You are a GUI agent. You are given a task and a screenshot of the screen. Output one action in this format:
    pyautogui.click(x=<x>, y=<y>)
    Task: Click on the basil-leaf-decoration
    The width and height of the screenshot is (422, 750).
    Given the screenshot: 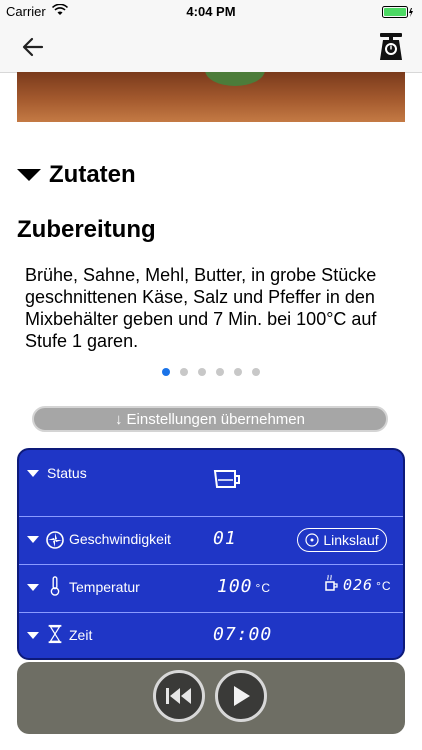 What is the action you would take?
    pyautogui.click(x=235, y=79)
    